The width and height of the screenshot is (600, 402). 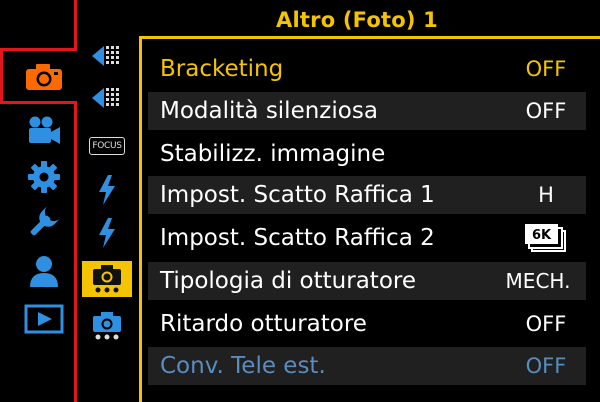 What do you see at coordinates (1, 76) in the screenshot?
I see `active-tab-outline-left` at bounding box center [1, 76].